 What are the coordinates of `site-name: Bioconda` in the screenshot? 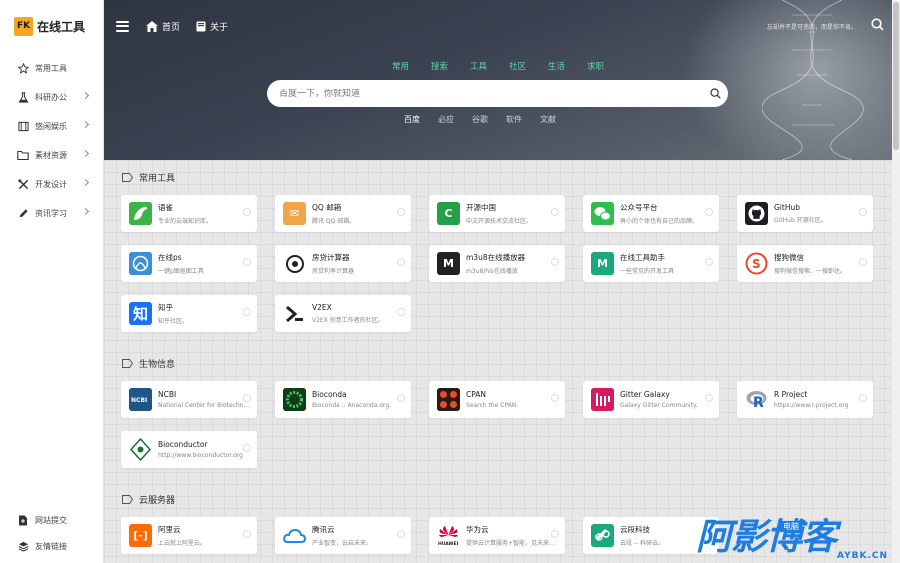 It's located at (329, 394).